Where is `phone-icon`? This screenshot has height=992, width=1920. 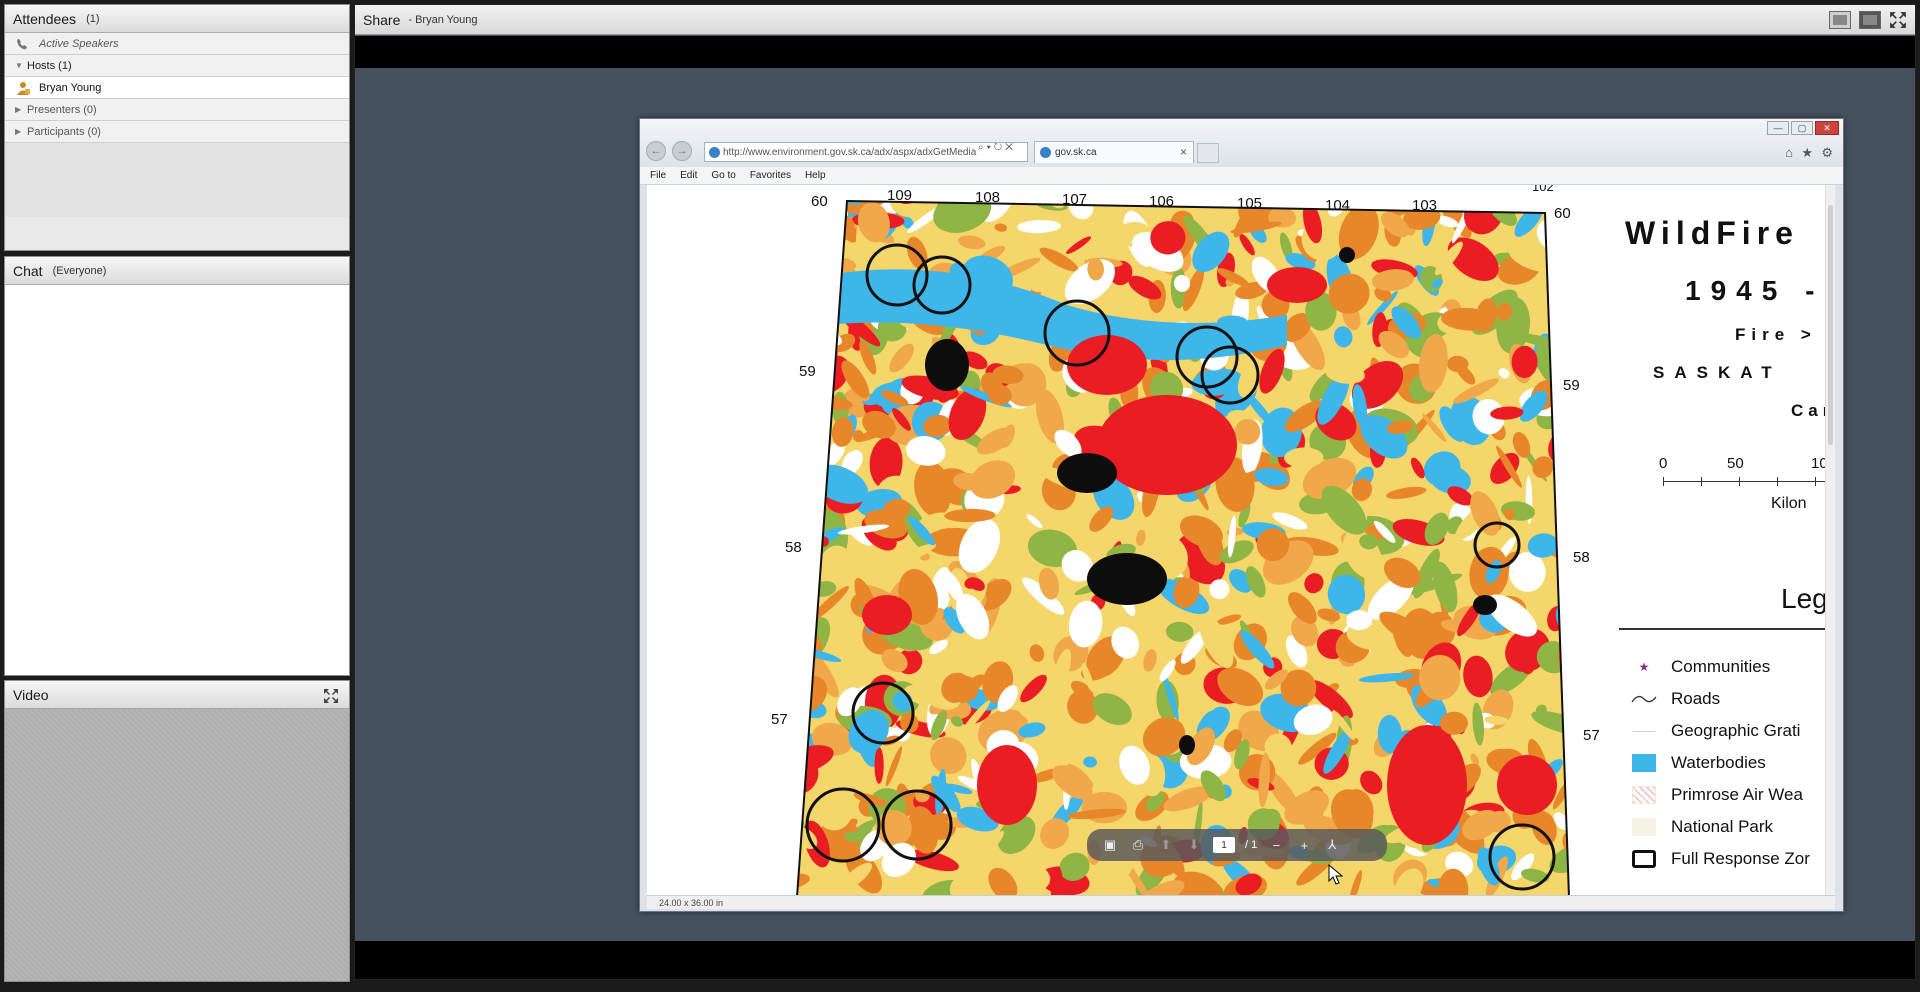
phone-icon is located at coordinates (22, 43).